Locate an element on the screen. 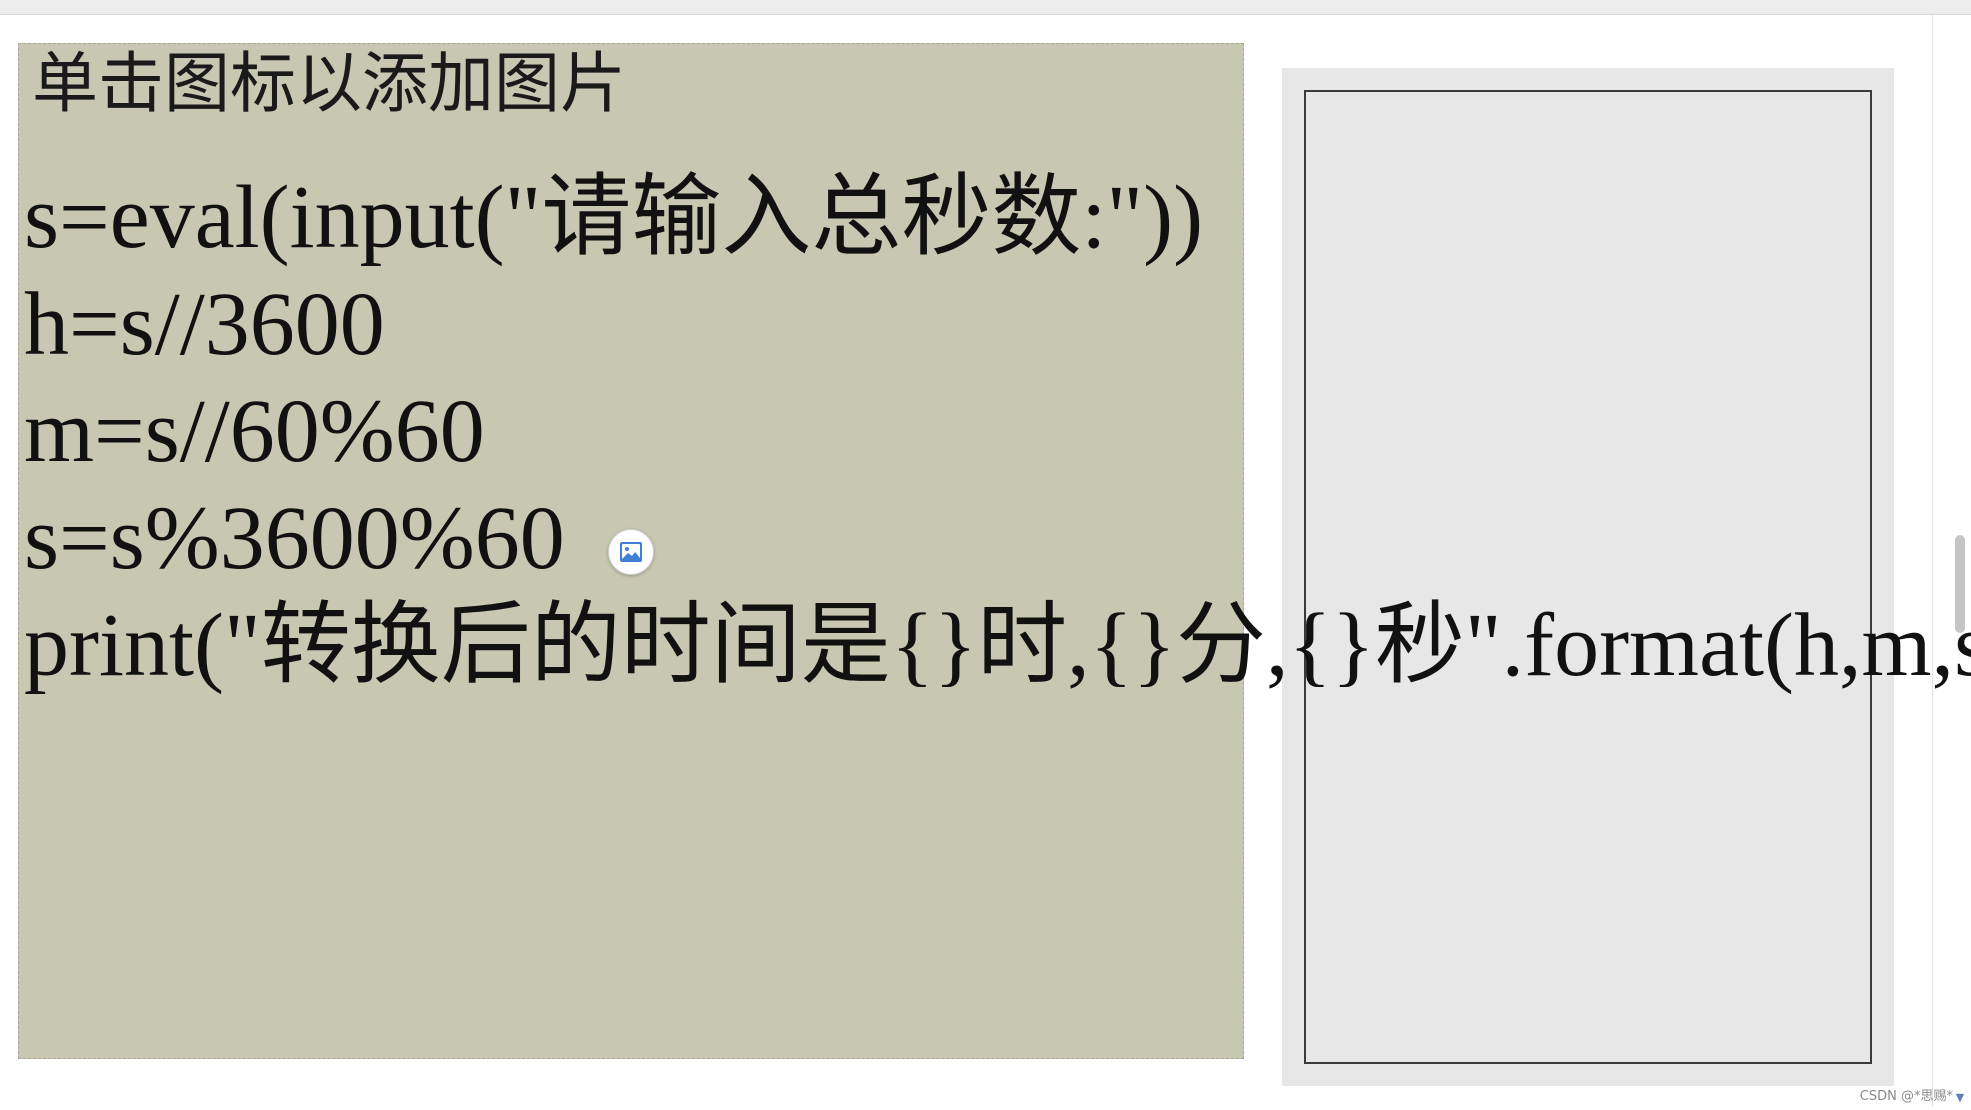  insert-picture-button is located at coordinates (631, 552).